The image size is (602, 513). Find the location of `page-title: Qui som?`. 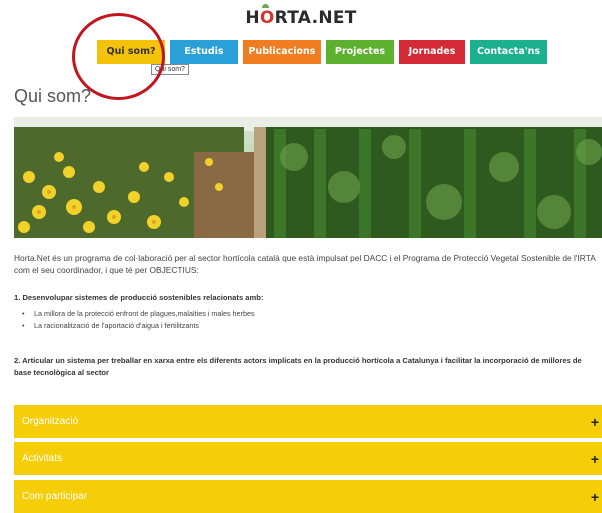

page-title: Qui som? is located at coordinates (53, 96).